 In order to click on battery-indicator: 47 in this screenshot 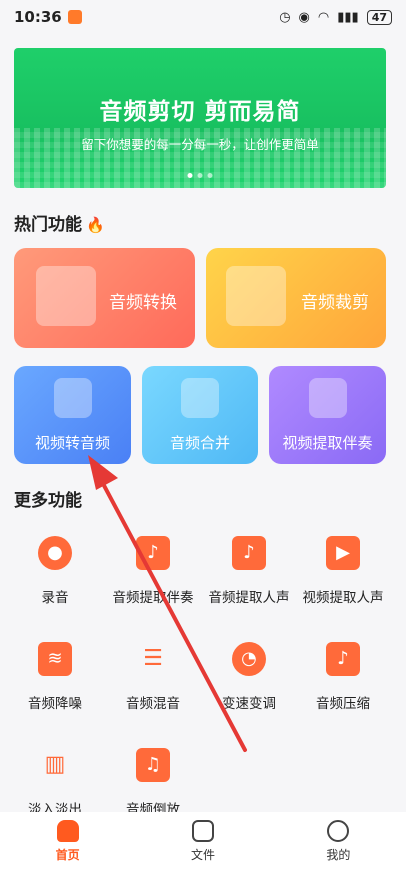, I will do `click(379, 17)`.